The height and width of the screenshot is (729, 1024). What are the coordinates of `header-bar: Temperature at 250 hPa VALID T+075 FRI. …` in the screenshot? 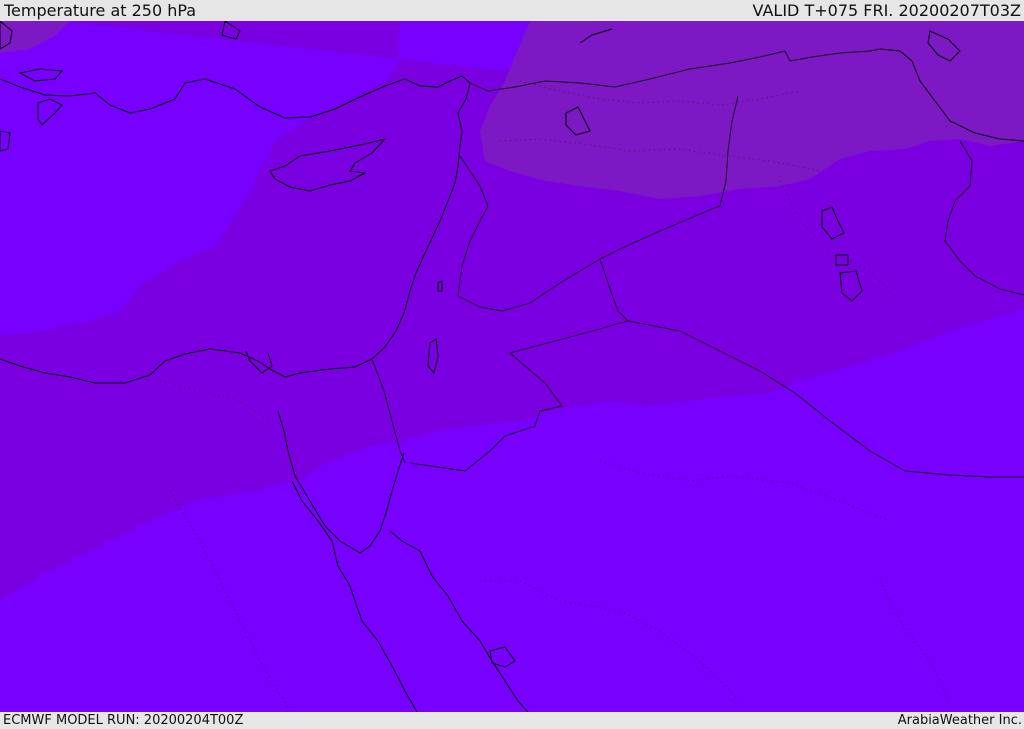 It's located at (512, 10).